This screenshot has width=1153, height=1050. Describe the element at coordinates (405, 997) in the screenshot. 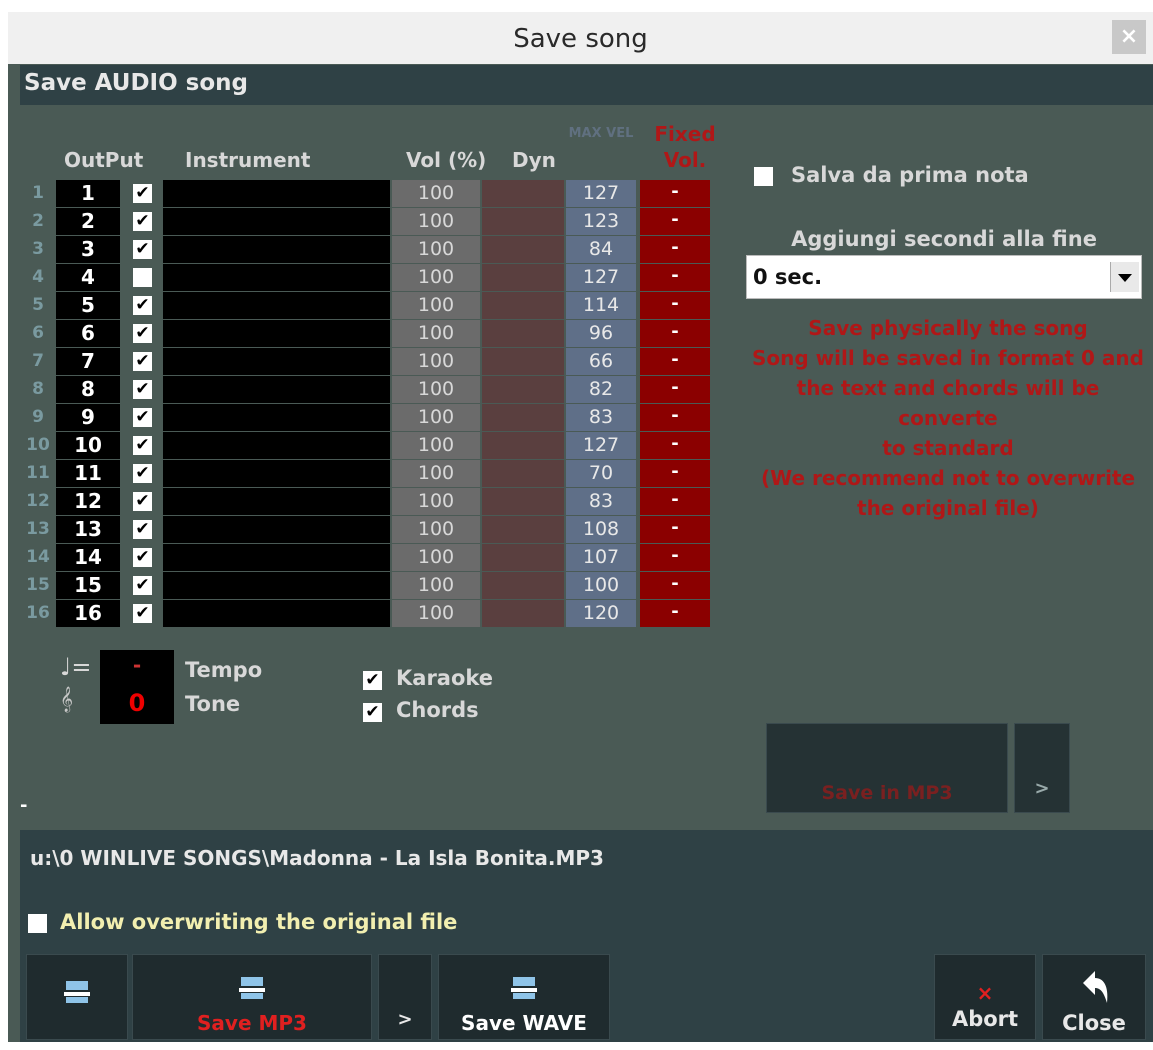

I see `save-more-button: >` at that location.